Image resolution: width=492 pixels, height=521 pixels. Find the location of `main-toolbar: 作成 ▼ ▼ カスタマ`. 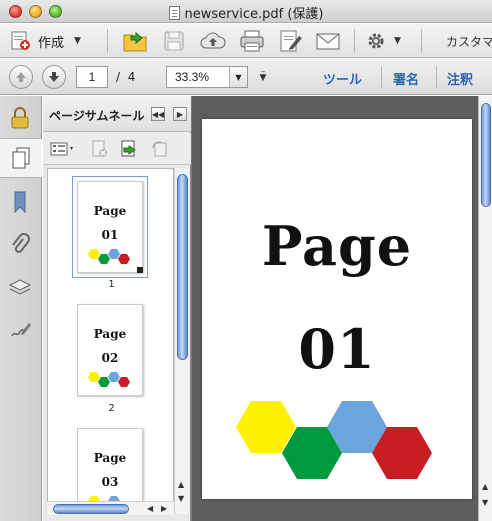

main-toolbar: 作成 ▼ ▼ カスタマ is located at coordinates (246, 41).